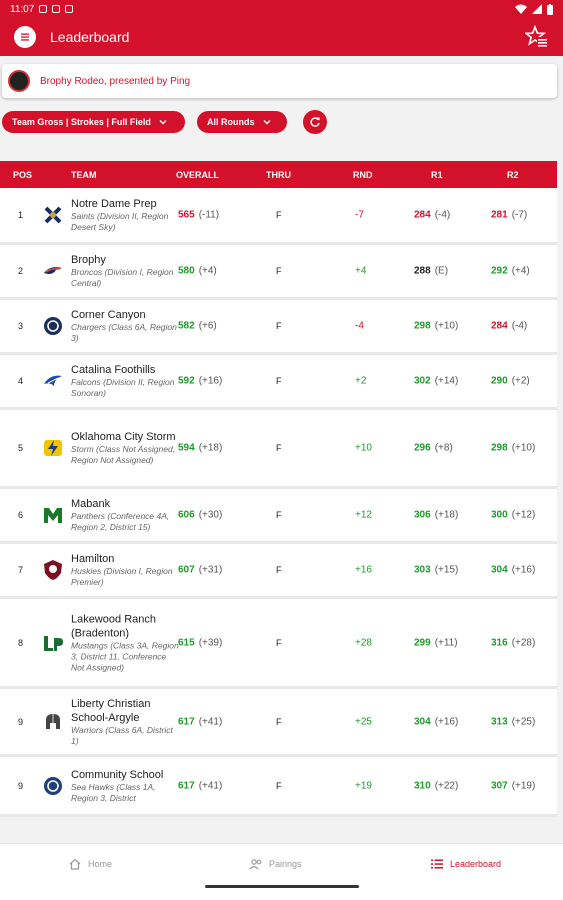  Describe the element at coordinates (476, 864) in the screenshot. I see `nav-leaderboard-label: Leaderboard` at that location.